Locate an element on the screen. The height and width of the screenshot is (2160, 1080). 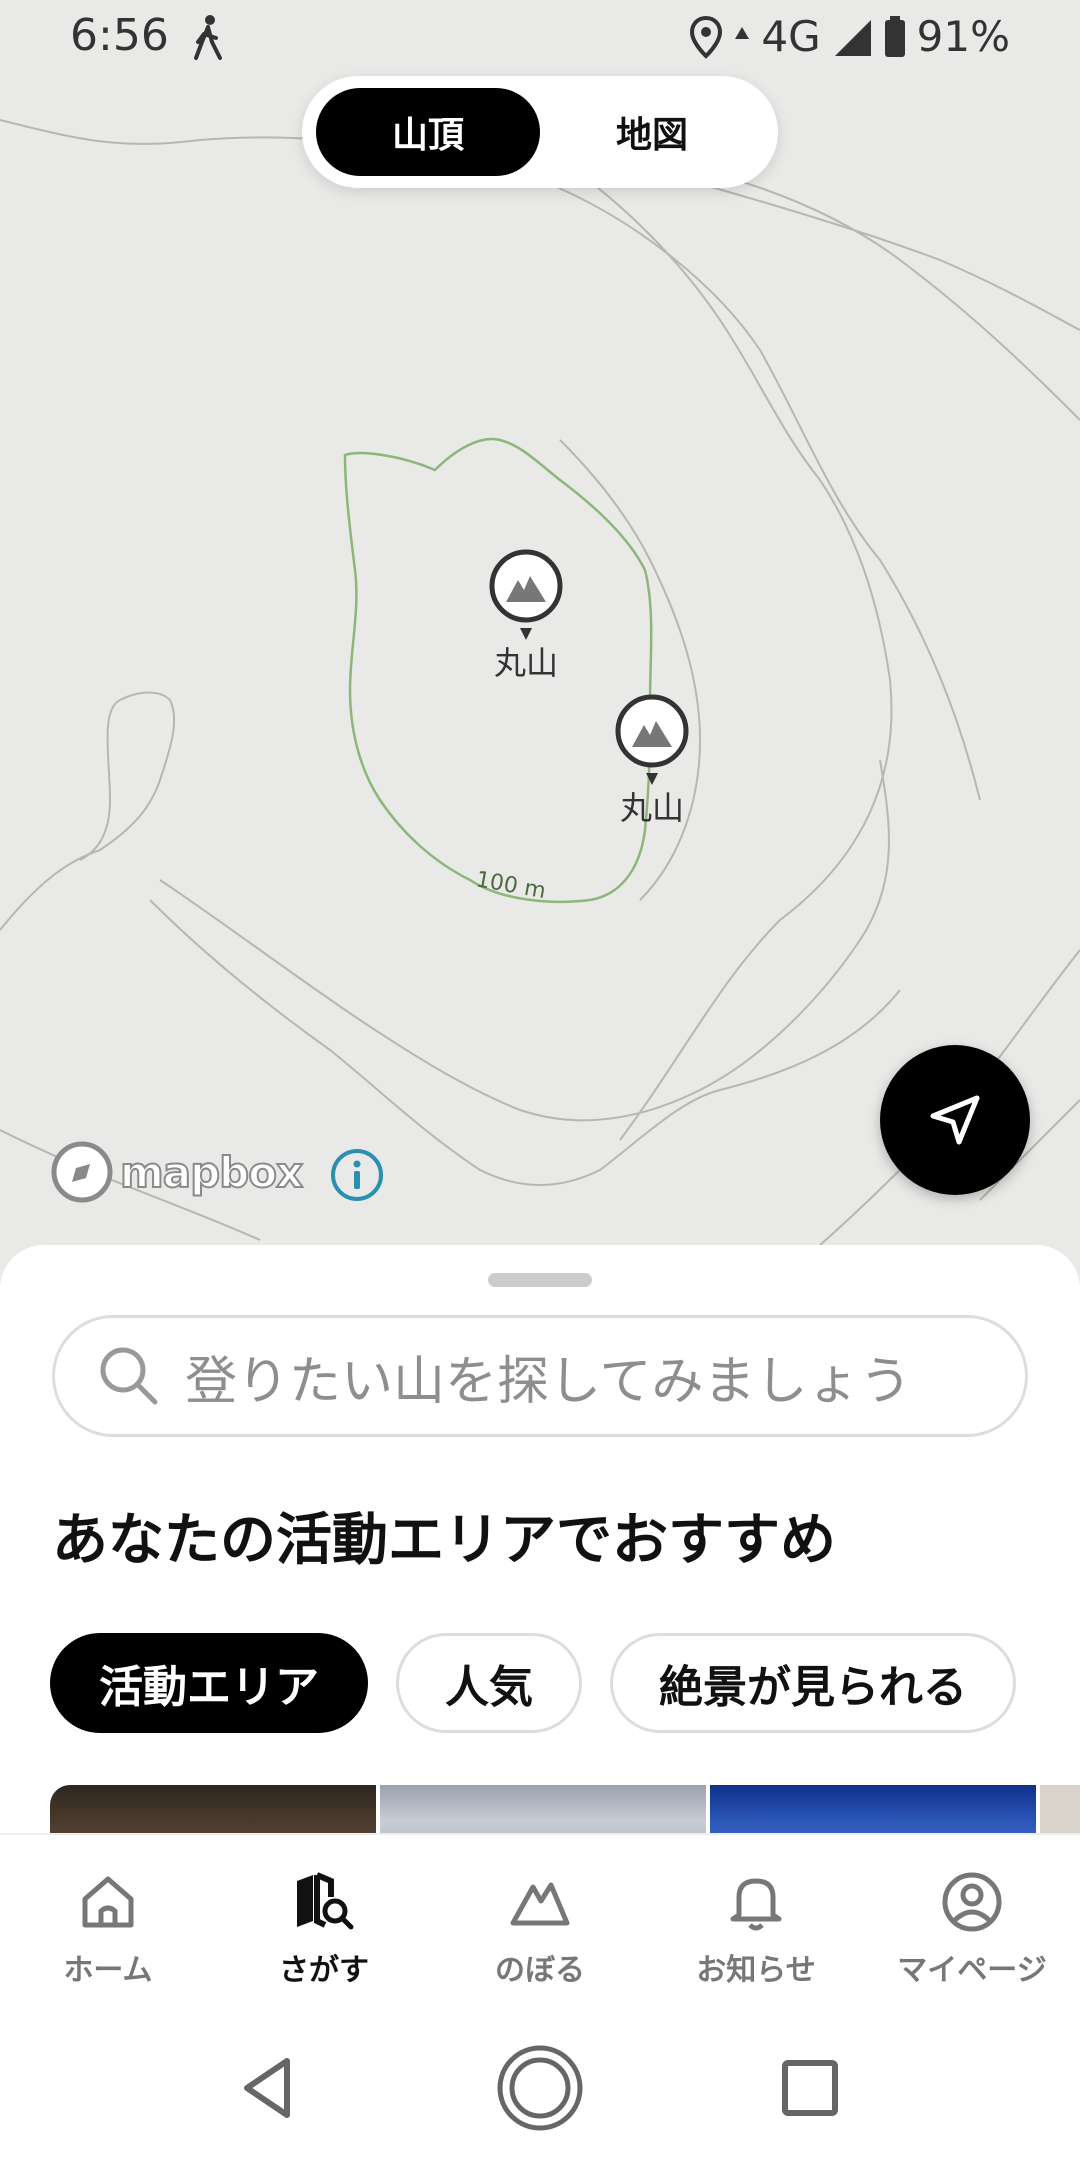
mapbox-icon is located at coordinates (82, 1172).